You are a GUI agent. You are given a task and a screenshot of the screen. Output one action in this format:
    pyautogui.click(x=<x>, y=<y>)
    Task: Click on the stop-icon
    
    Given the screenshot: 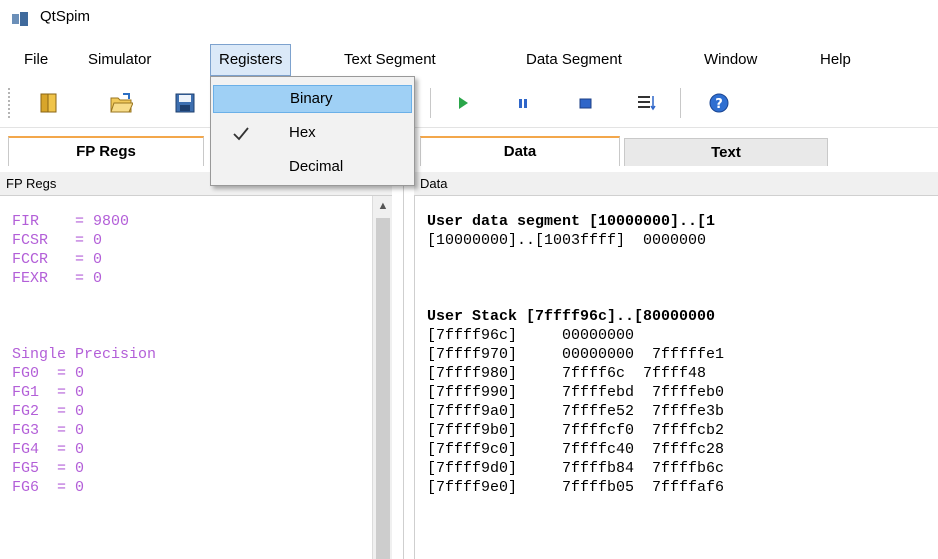 What is the action you would take?
    pyautogui.click(x=585, y=103)
    